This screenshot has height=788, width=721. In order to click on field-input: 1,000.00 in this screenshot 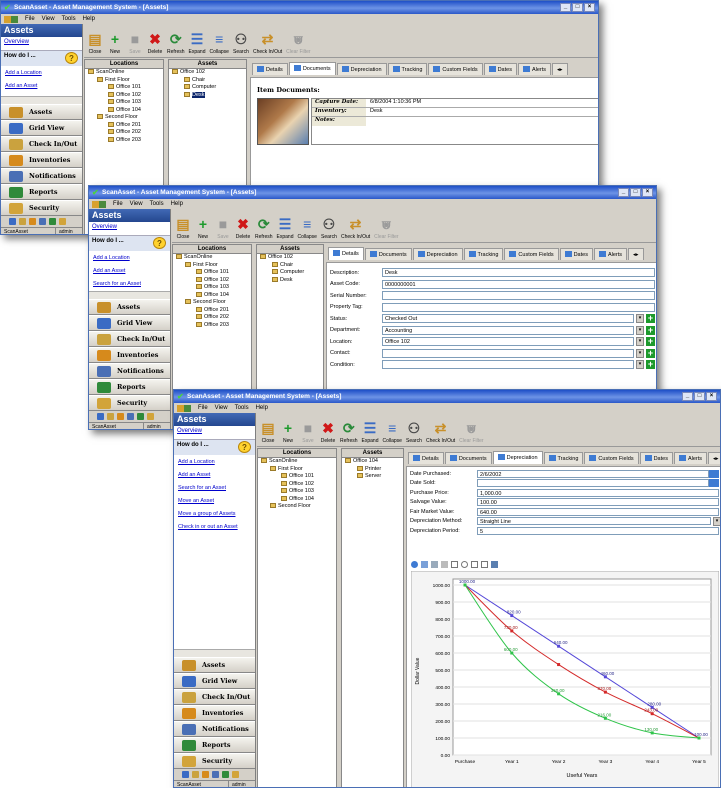, I will do `click(598, 492)`.